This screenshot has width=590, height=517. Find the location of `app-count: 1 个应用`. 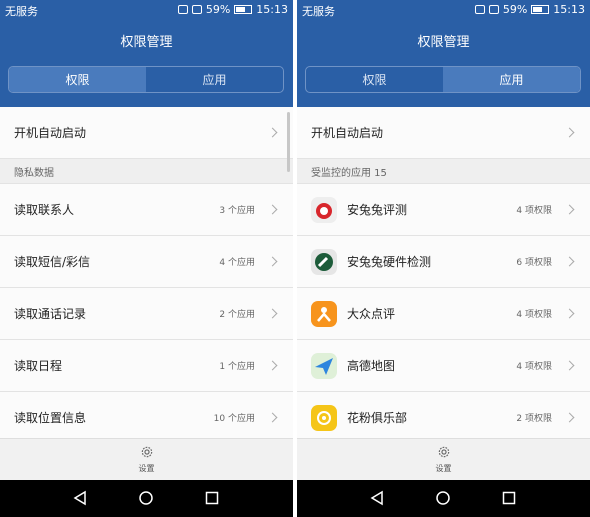

app-count: 1 个应用 is located at coordinates (237, 367).